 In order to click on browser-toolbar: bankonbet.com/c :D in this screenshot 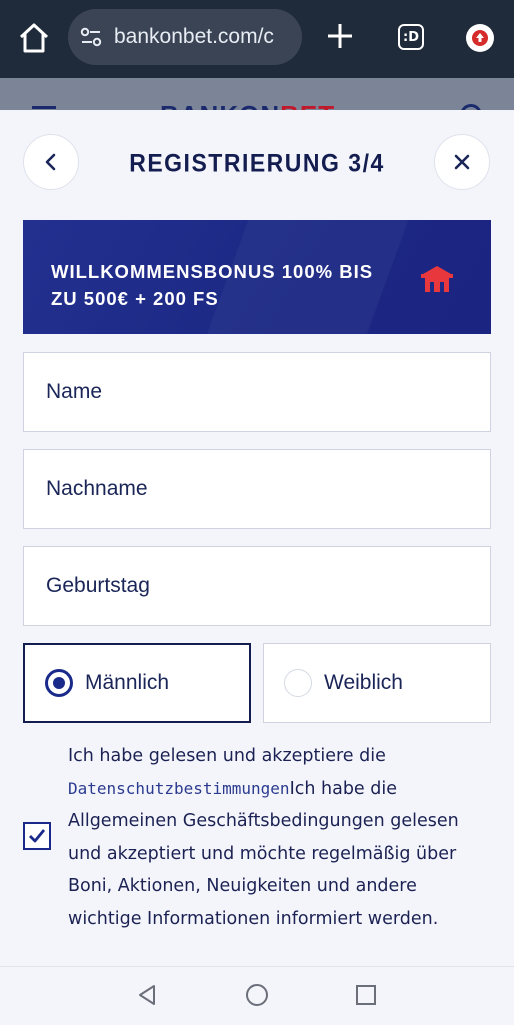, I will do `click(257, 39)`.